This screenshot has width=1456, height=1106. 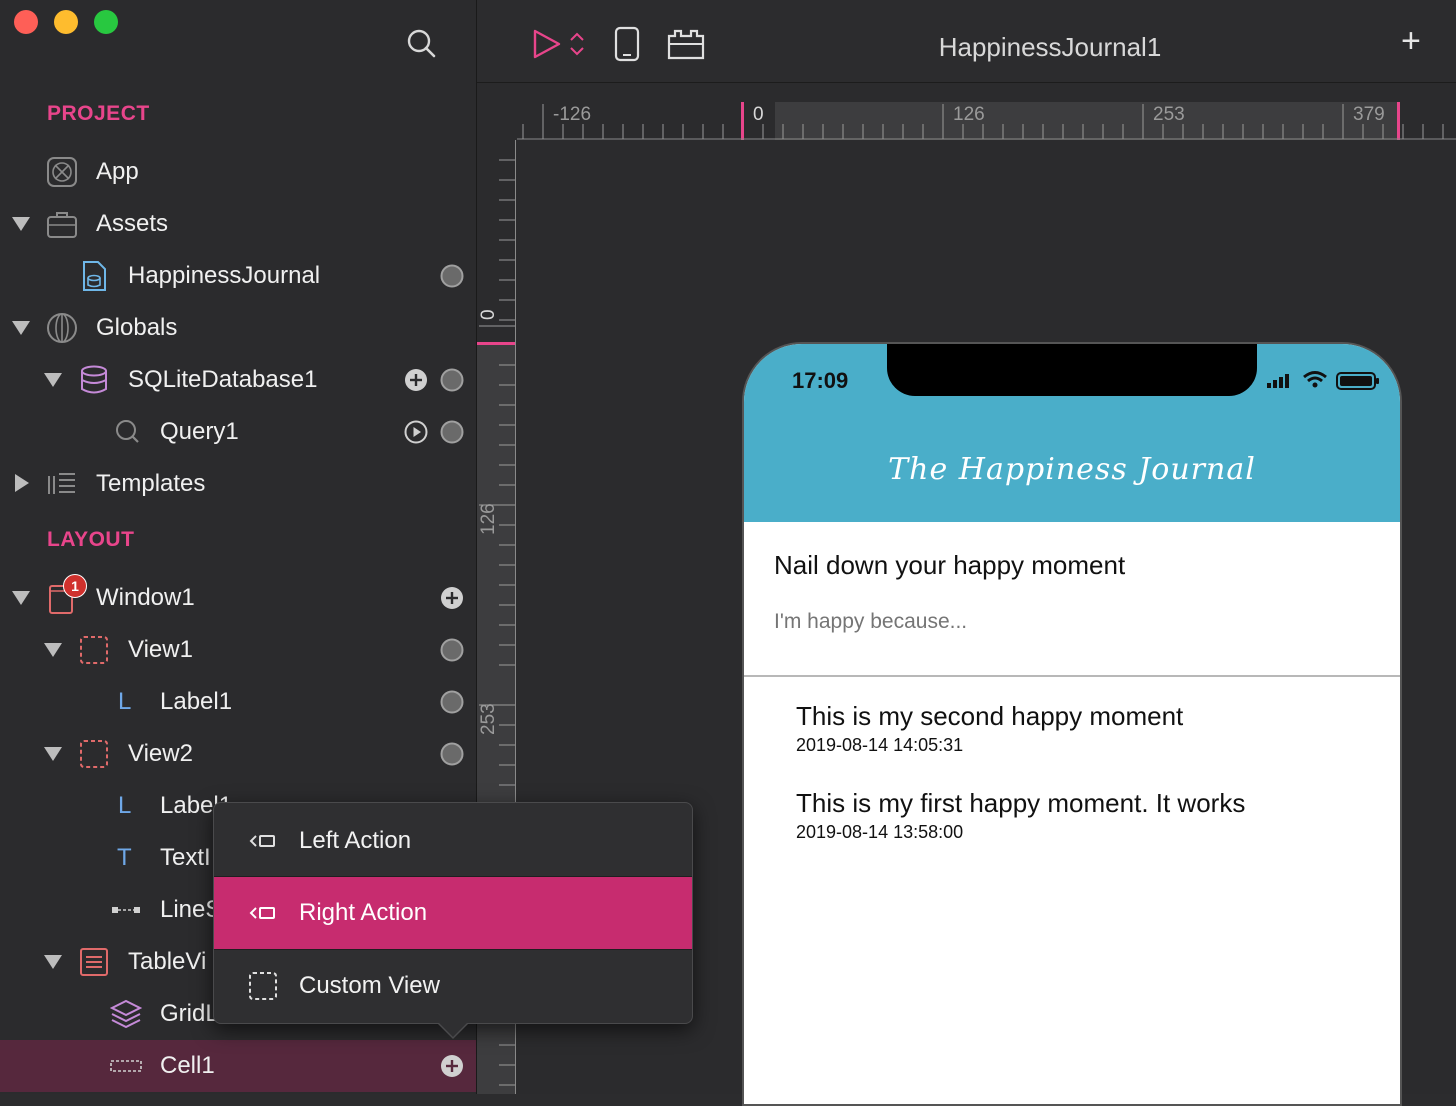 What do you see at coordinates (151, 483) in the screenshot?
I see `sidebar-item-label: Templates` at bounding box center [151, 483].